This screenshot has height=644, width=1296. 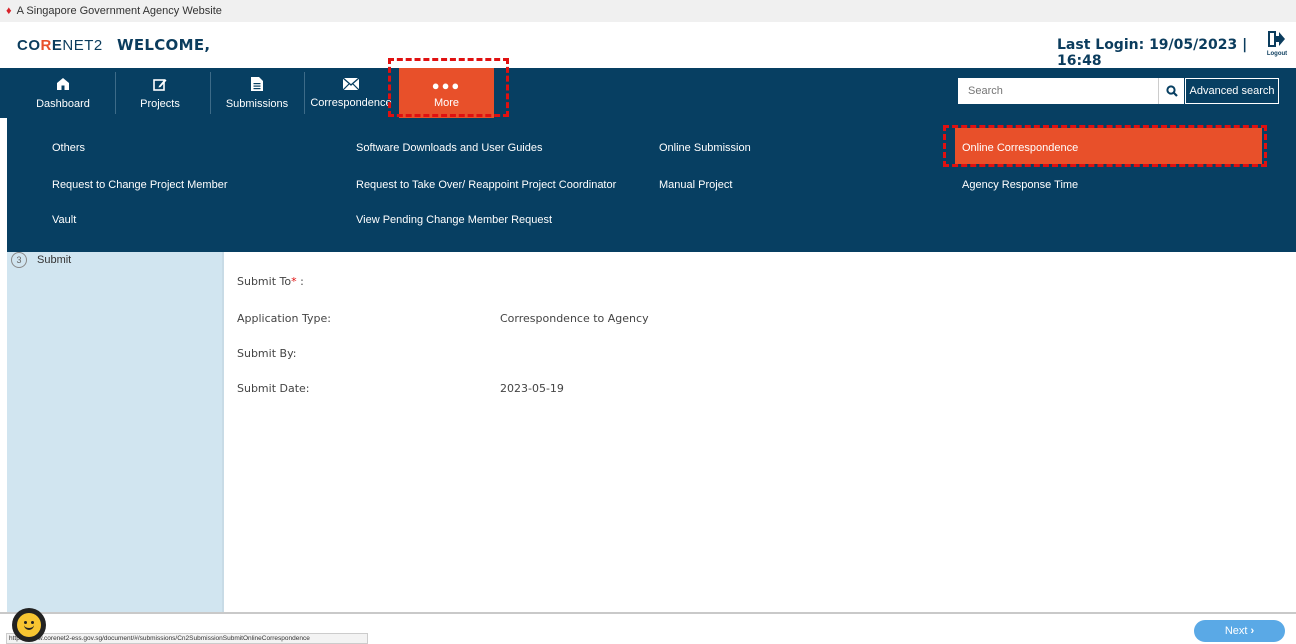 I want to click on menu-manual-project: Manual Project, so click(x=695, y=185).